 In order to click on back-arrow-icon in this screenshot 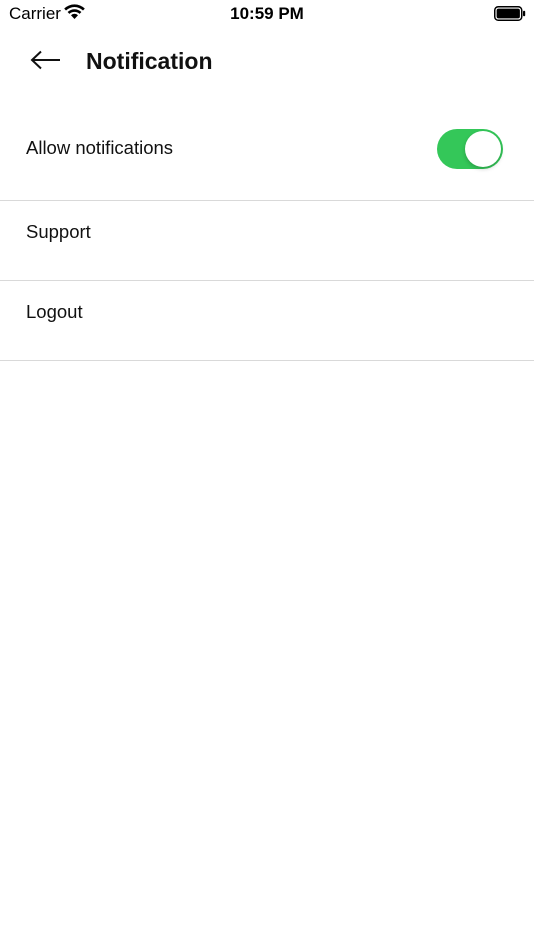, I will do `click(46, 62)`.